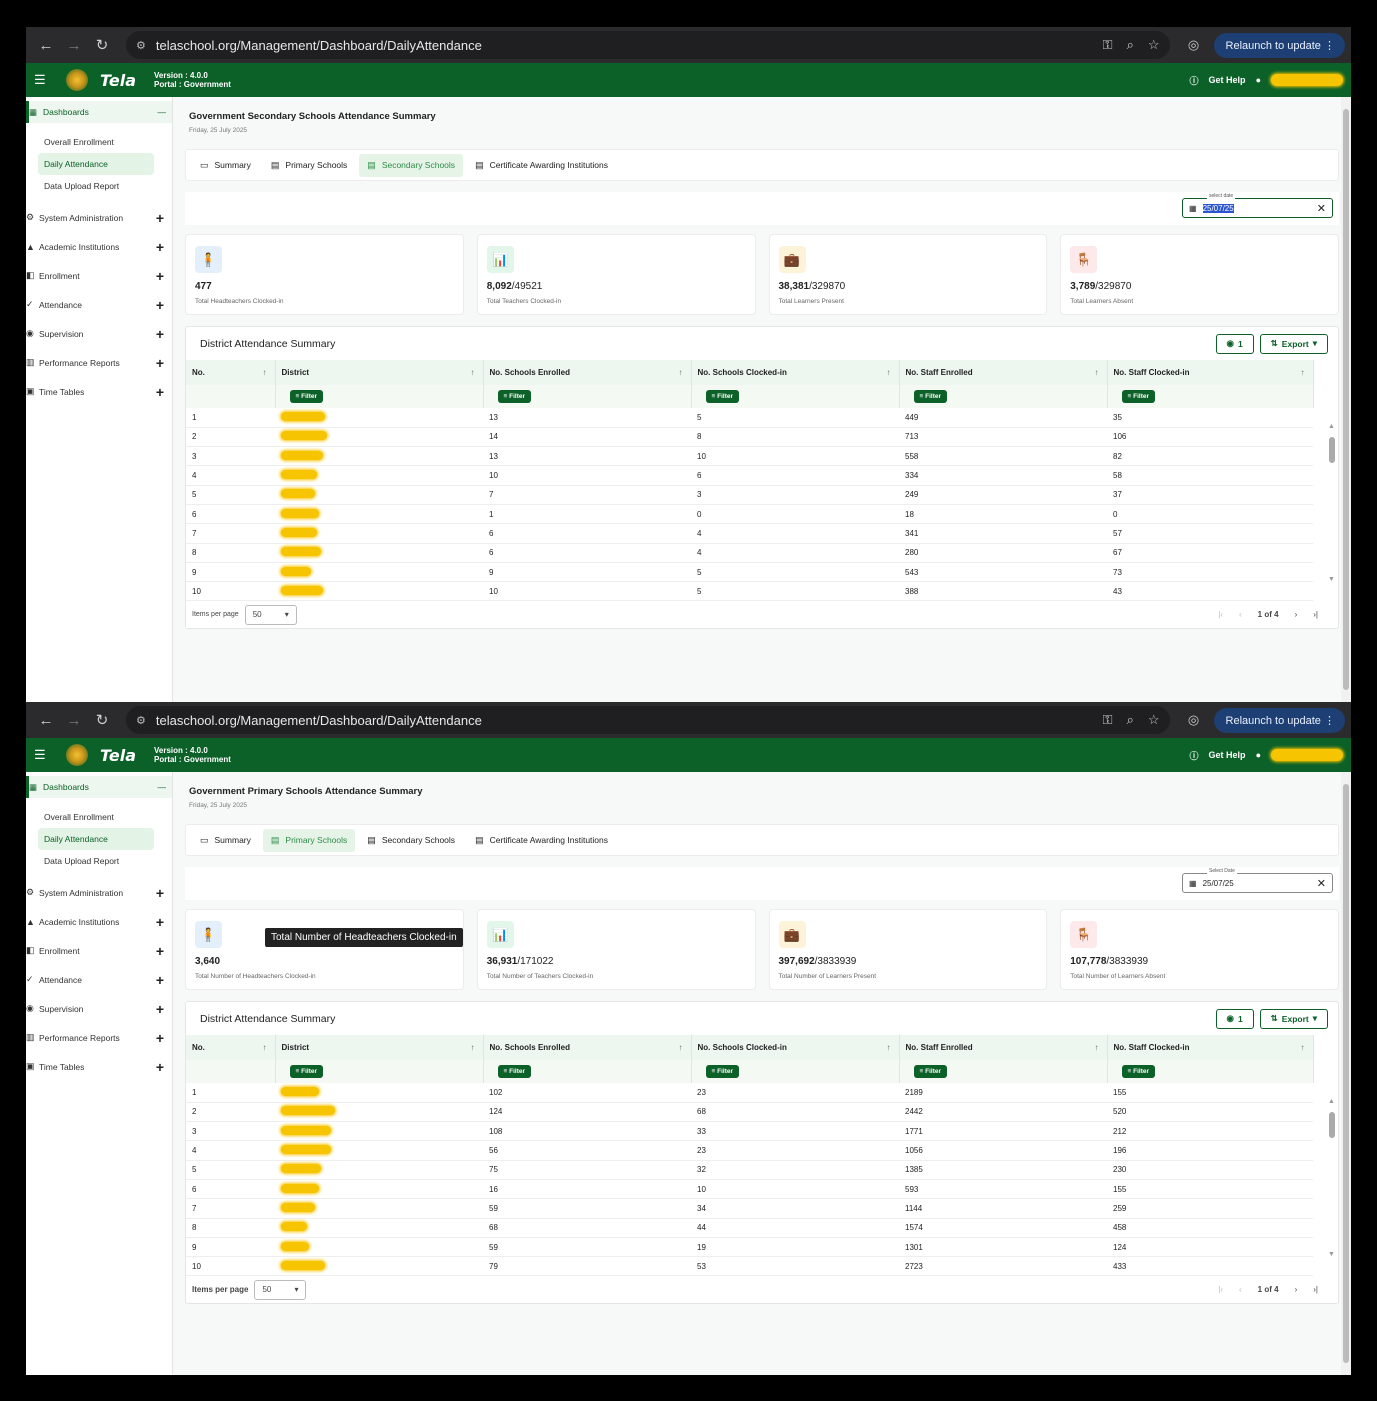 This screenshot has height=1401, width=1377. What do you see at coordinates (99, 275) in the screenshot?
I see `sidebar-group-2: ◧ Enrollment +` at bounding box center [99, 275].